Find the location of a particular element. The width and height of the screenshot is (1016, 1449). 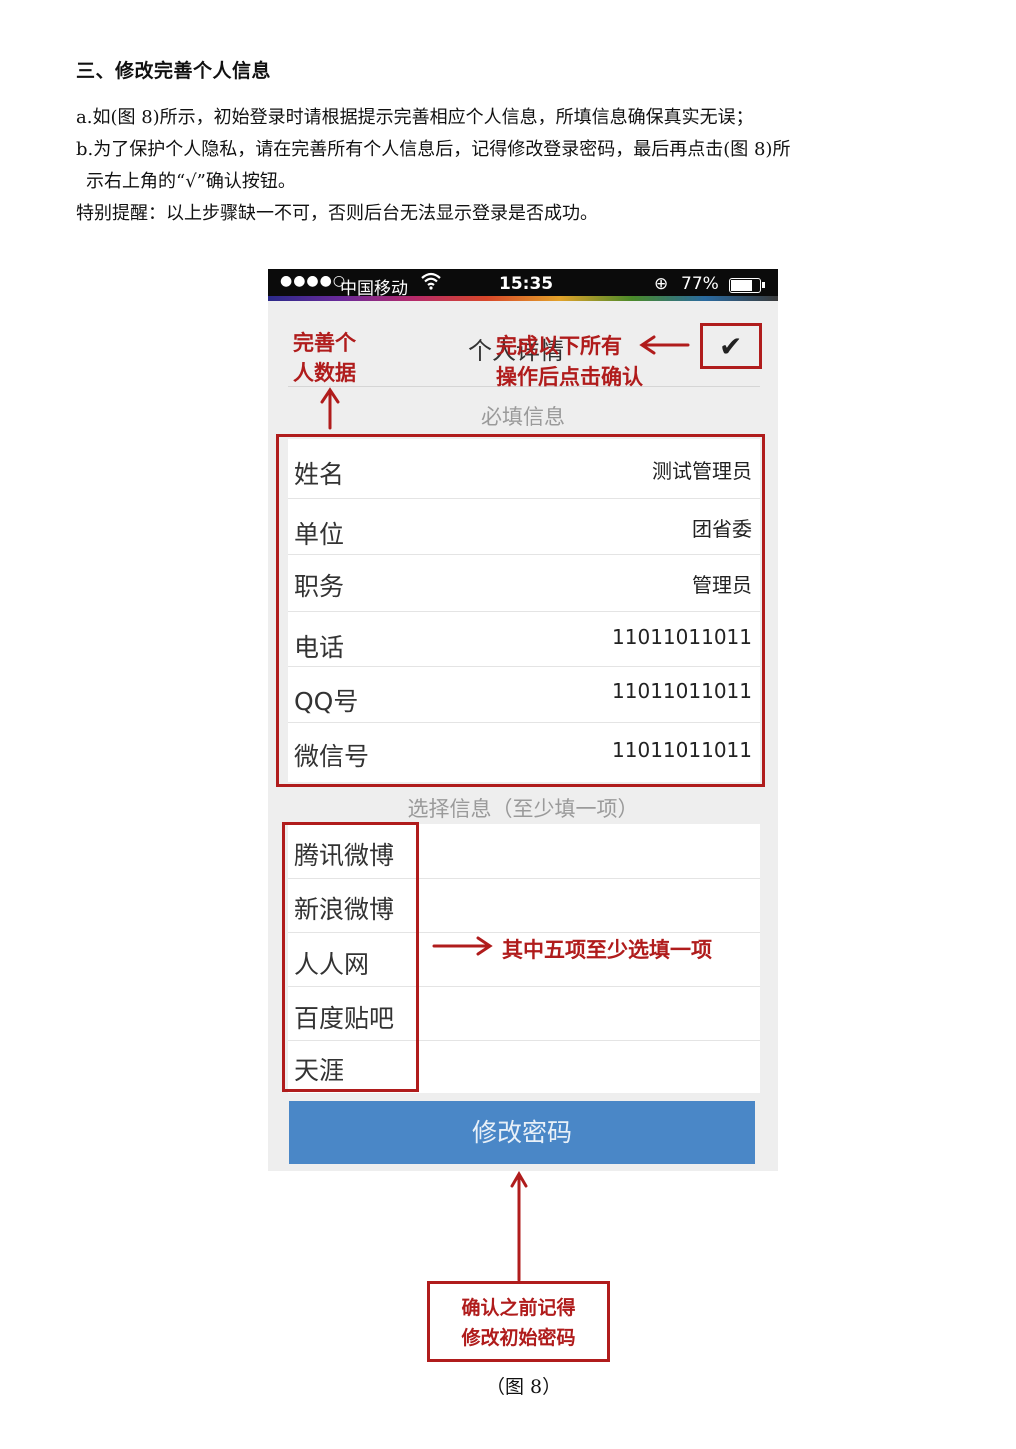

confirm-button: ✔ is located at coordinates (731, 346).